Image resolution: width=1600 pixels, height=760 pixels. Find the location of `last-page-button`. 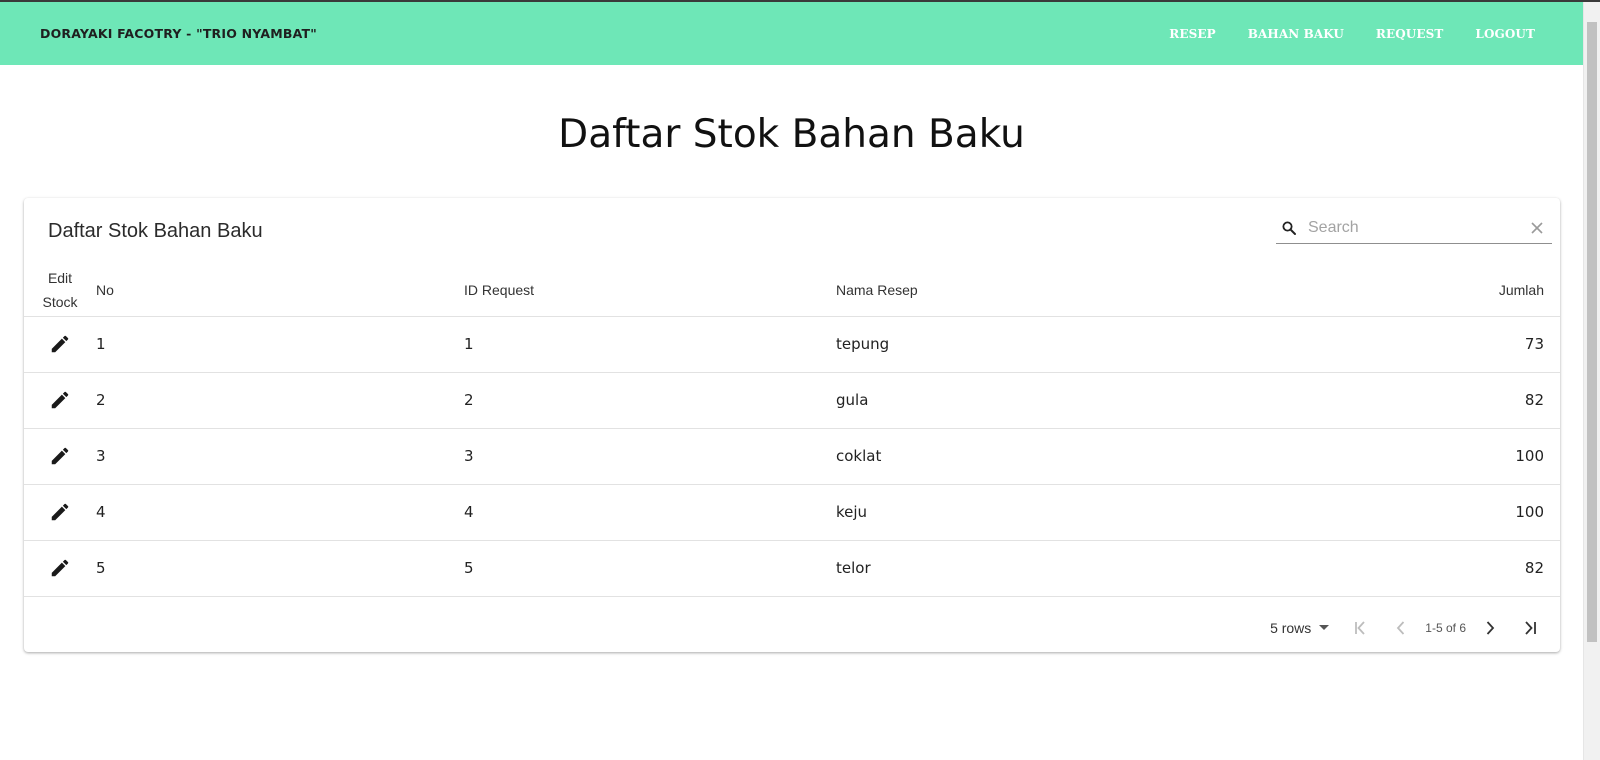

last-page-button is located at coordinates (1530, 628).